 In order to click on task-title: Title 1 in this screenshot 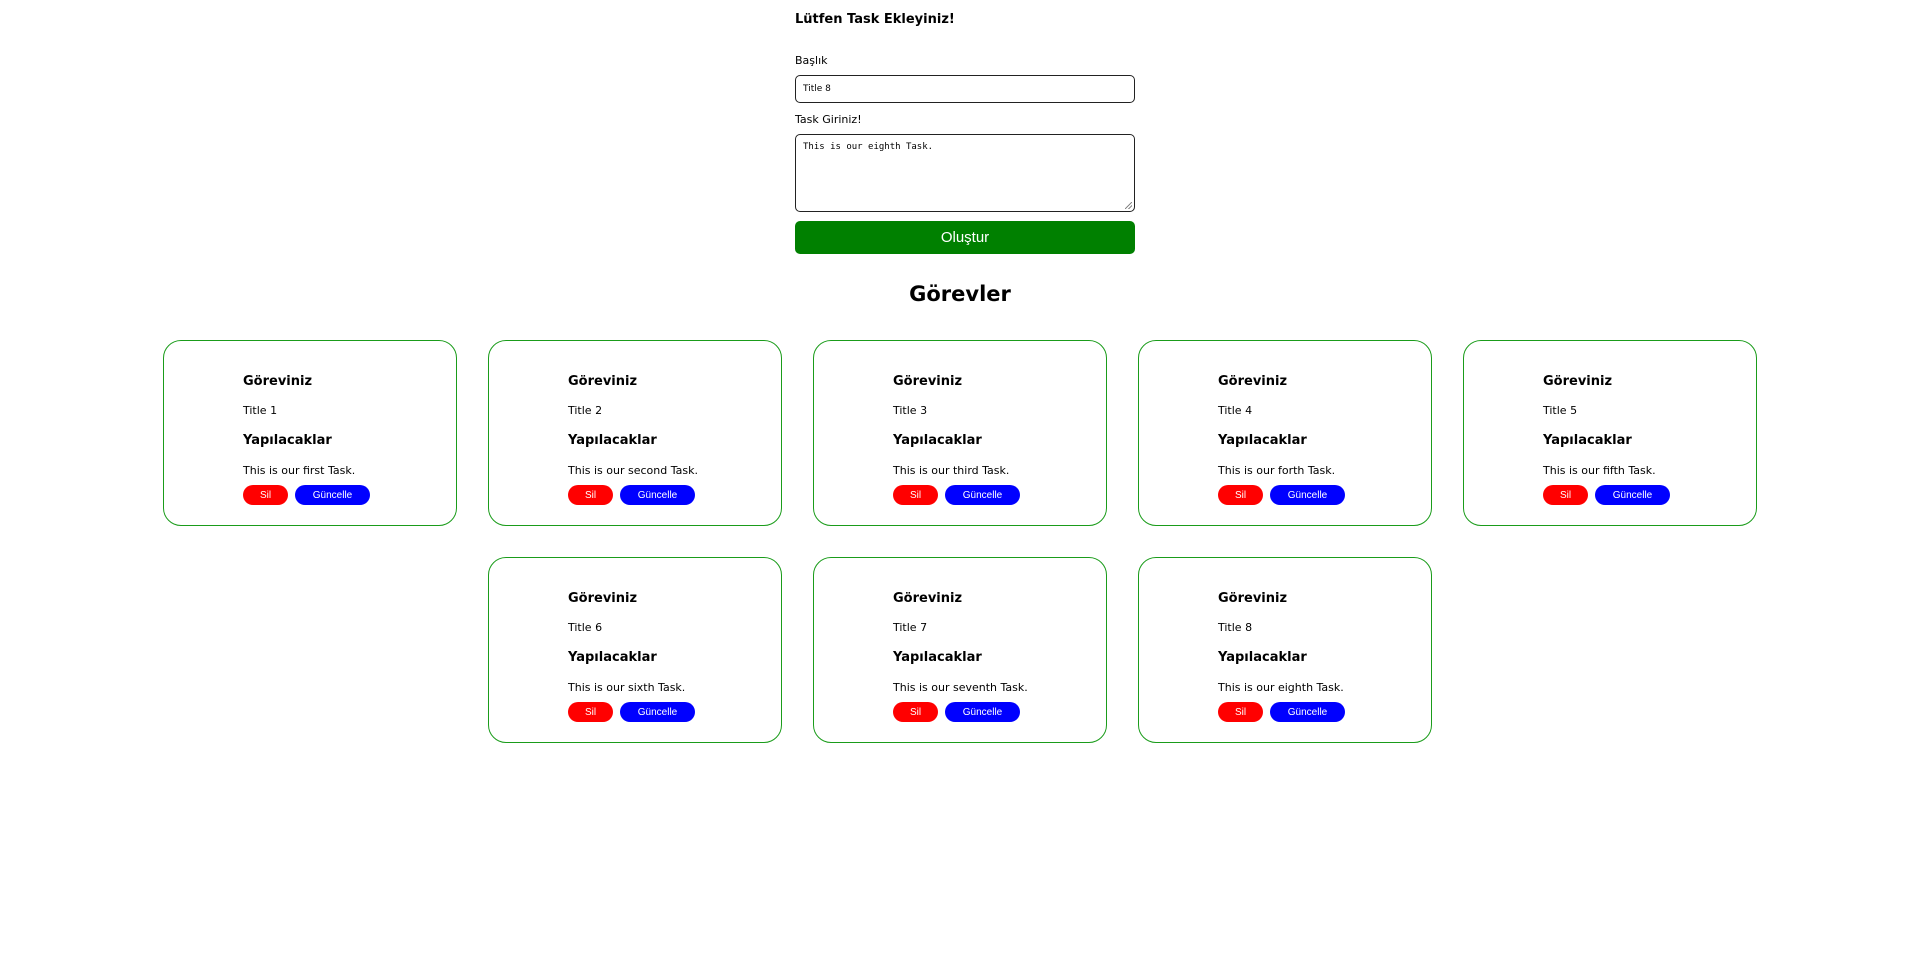, I will do `click(260, 410)`.